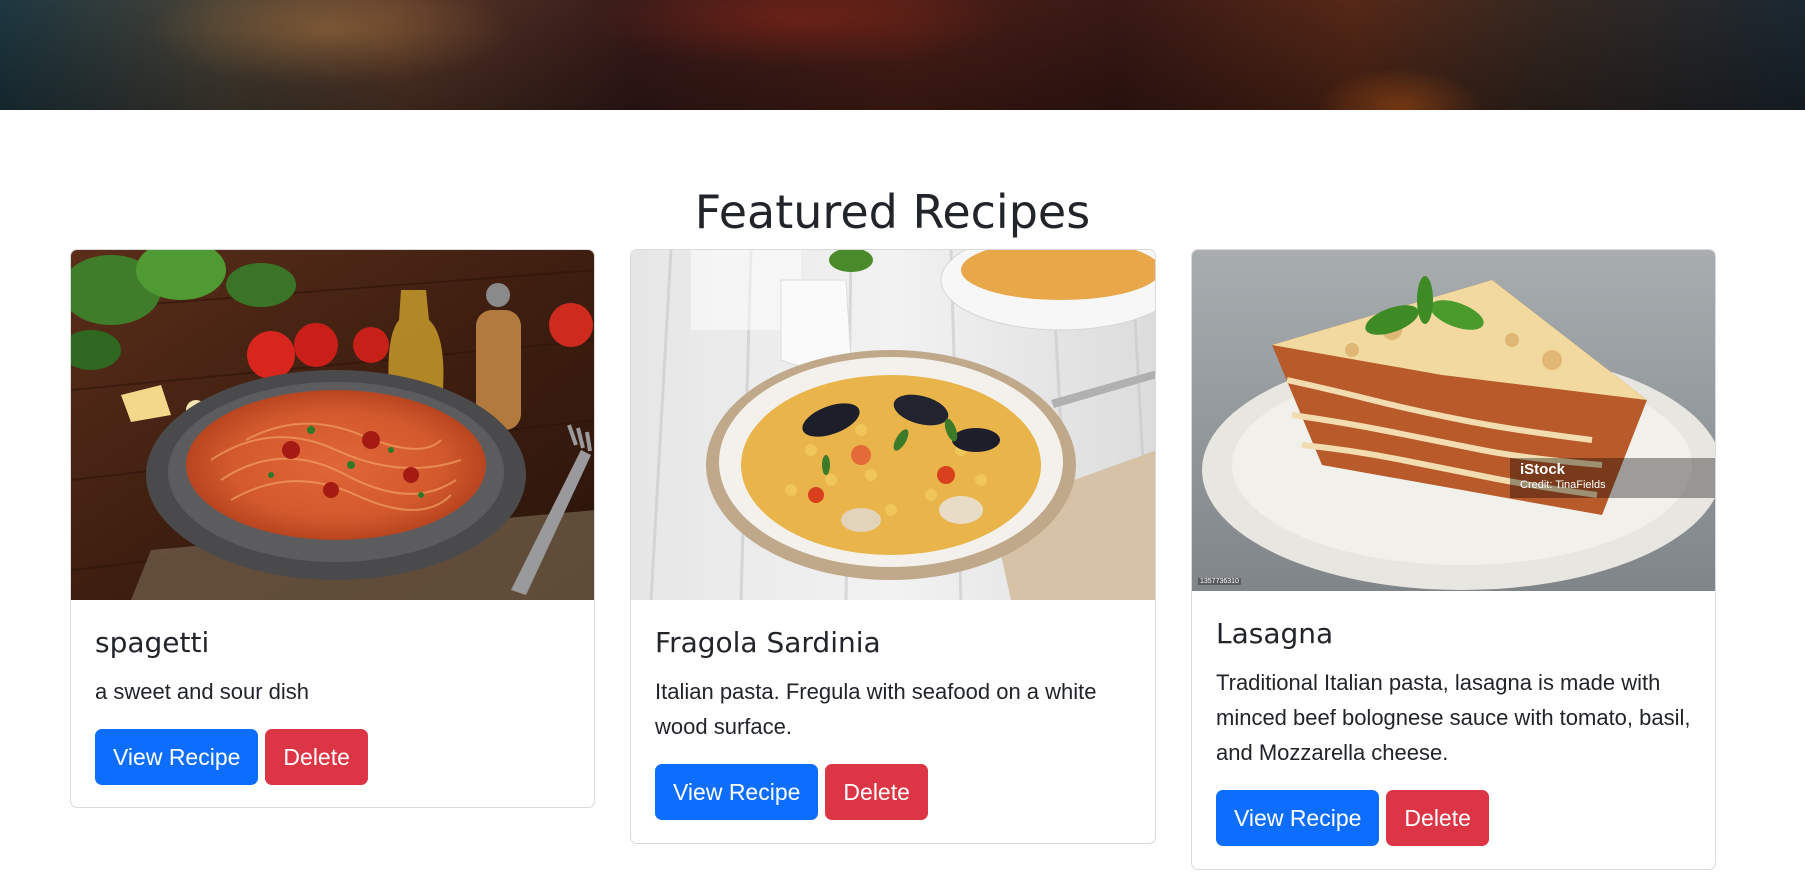 This screenshot has height=890, width=1805. Describe the element at coordinates (152, 642) in the screenshot. I see `recipe-title: spagetti` at that location.